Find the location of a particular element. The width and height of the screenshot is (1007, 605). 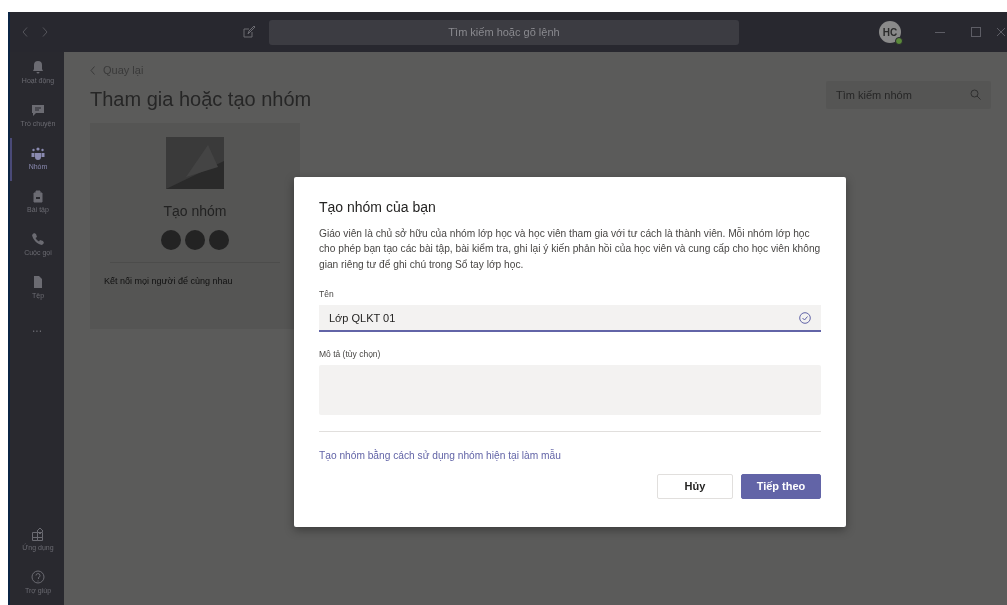

avatar: HC is located at coordinates (890, 32).